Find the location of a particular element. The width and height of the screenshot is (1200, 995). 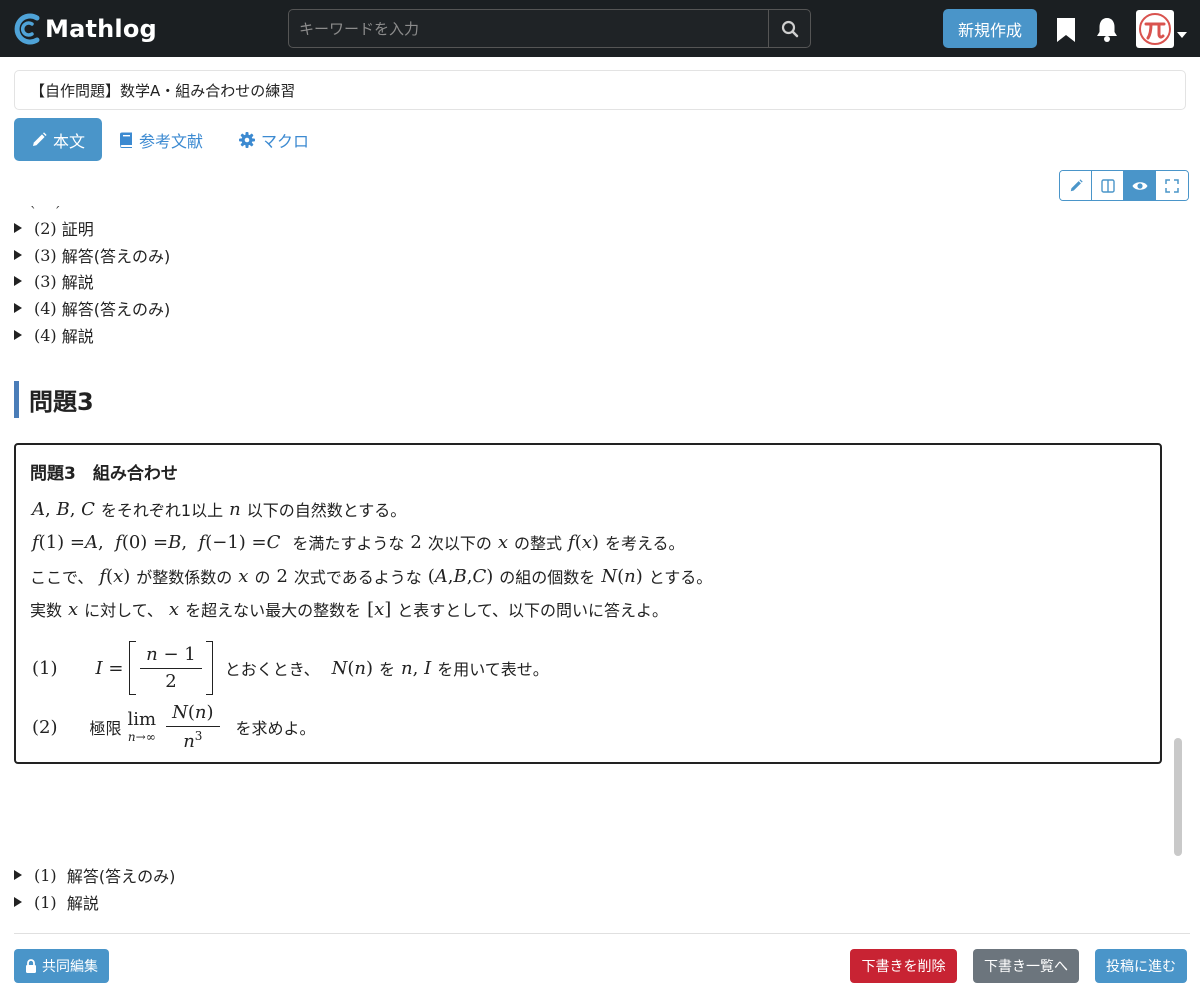

preview-mode-button is located at coordinates (1140, 185).